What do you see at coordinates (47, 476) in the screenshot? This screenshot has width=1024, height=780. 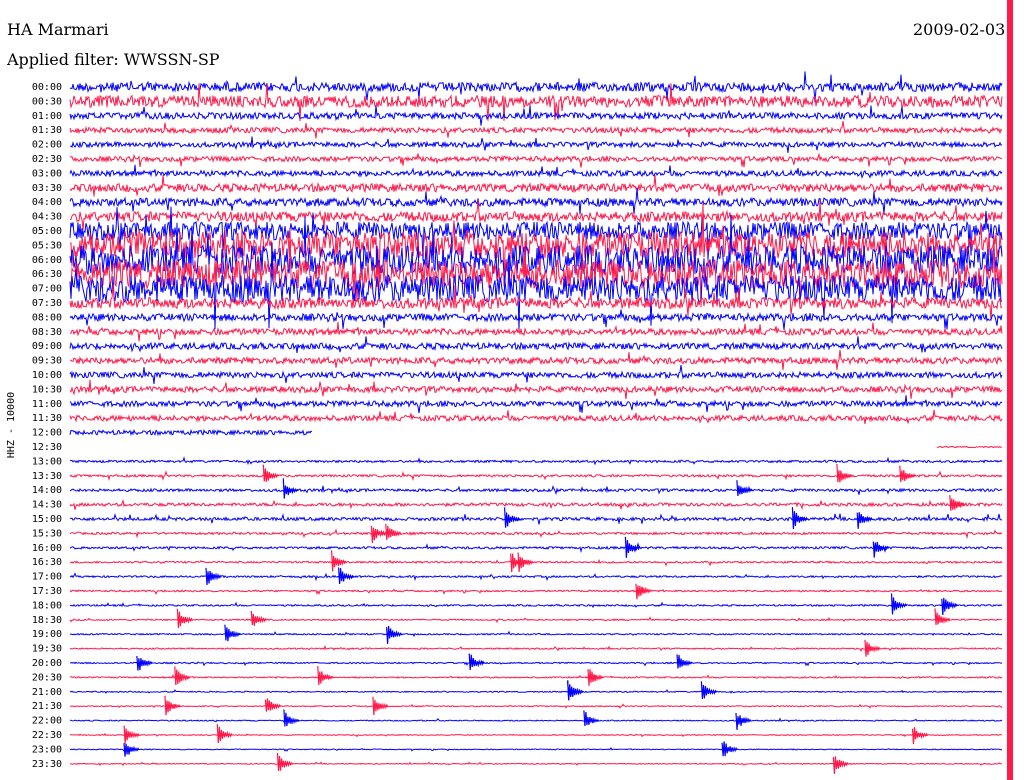 I see `row-label: 13:30` at bounding box center [47, 476].